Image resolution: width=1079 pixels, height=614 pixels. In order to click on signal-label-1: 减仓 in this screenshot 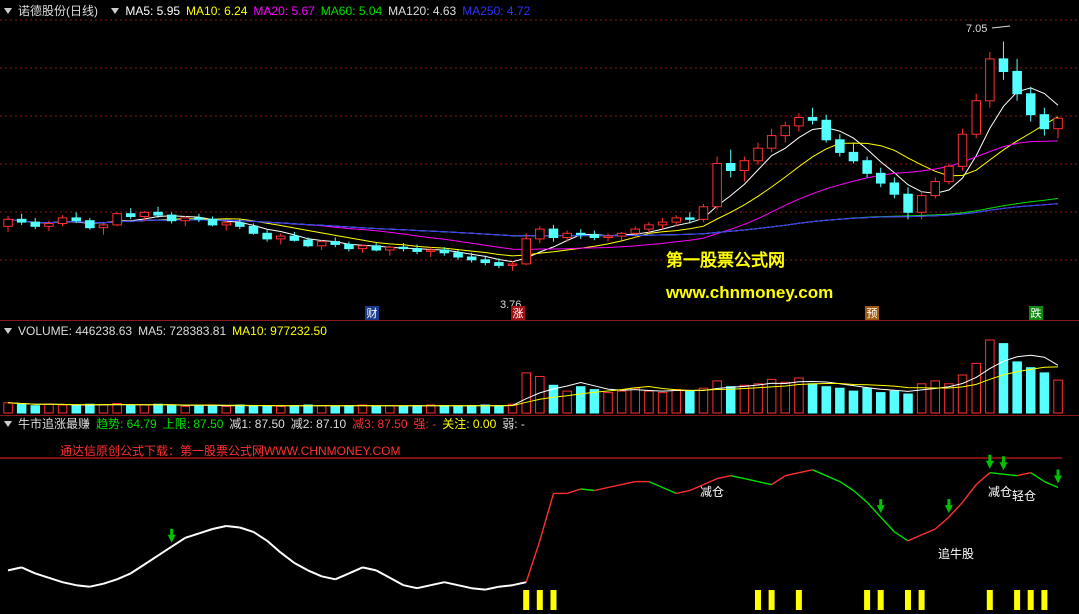, I will do `click(1000, 492)`.